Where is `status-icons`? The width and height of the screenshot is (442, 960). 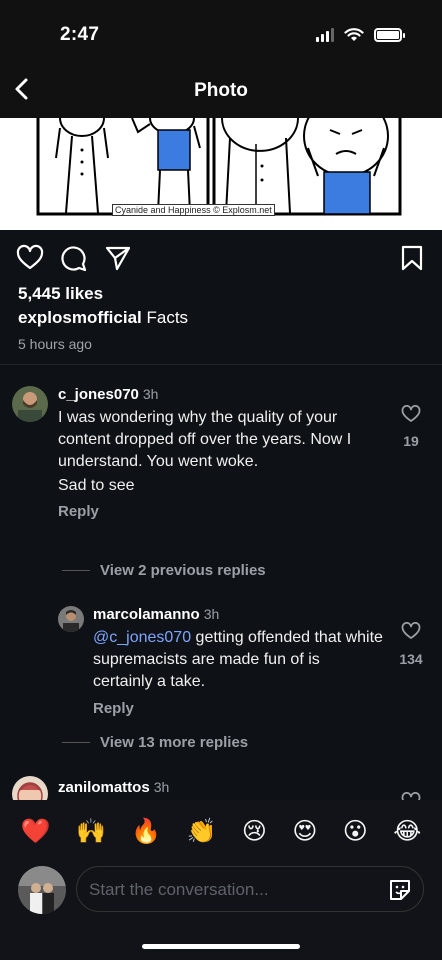 status-icons is located at coordinates (360, 35).